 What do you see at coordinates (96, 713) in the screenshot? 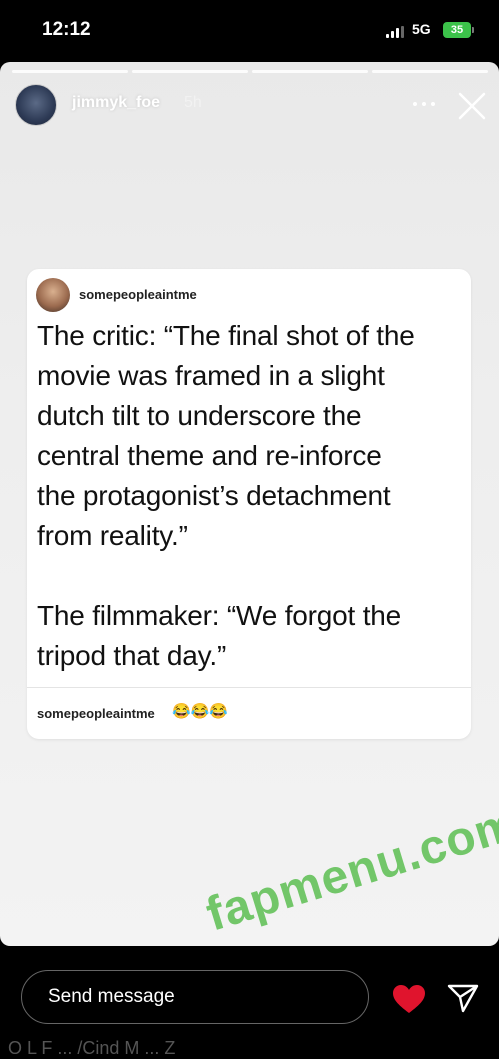
I see `post-footer-author: somepeopleaintme` at bounding box center [96, 713].